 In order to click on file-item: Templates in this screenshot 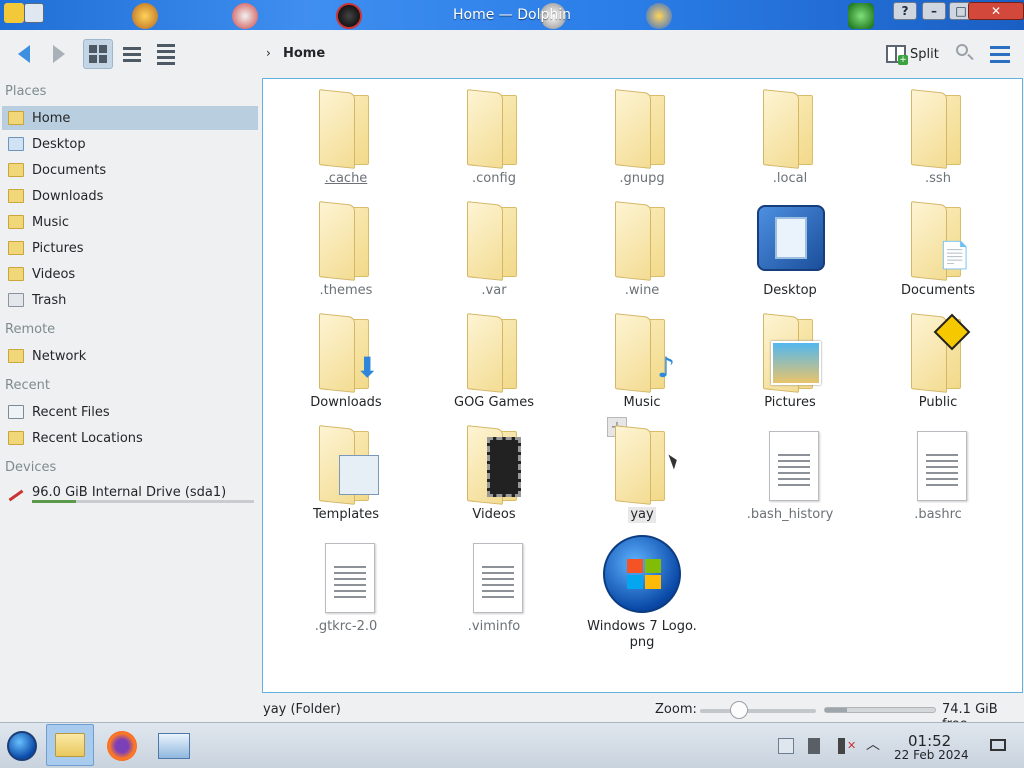, I will do `click(346, 473)`.